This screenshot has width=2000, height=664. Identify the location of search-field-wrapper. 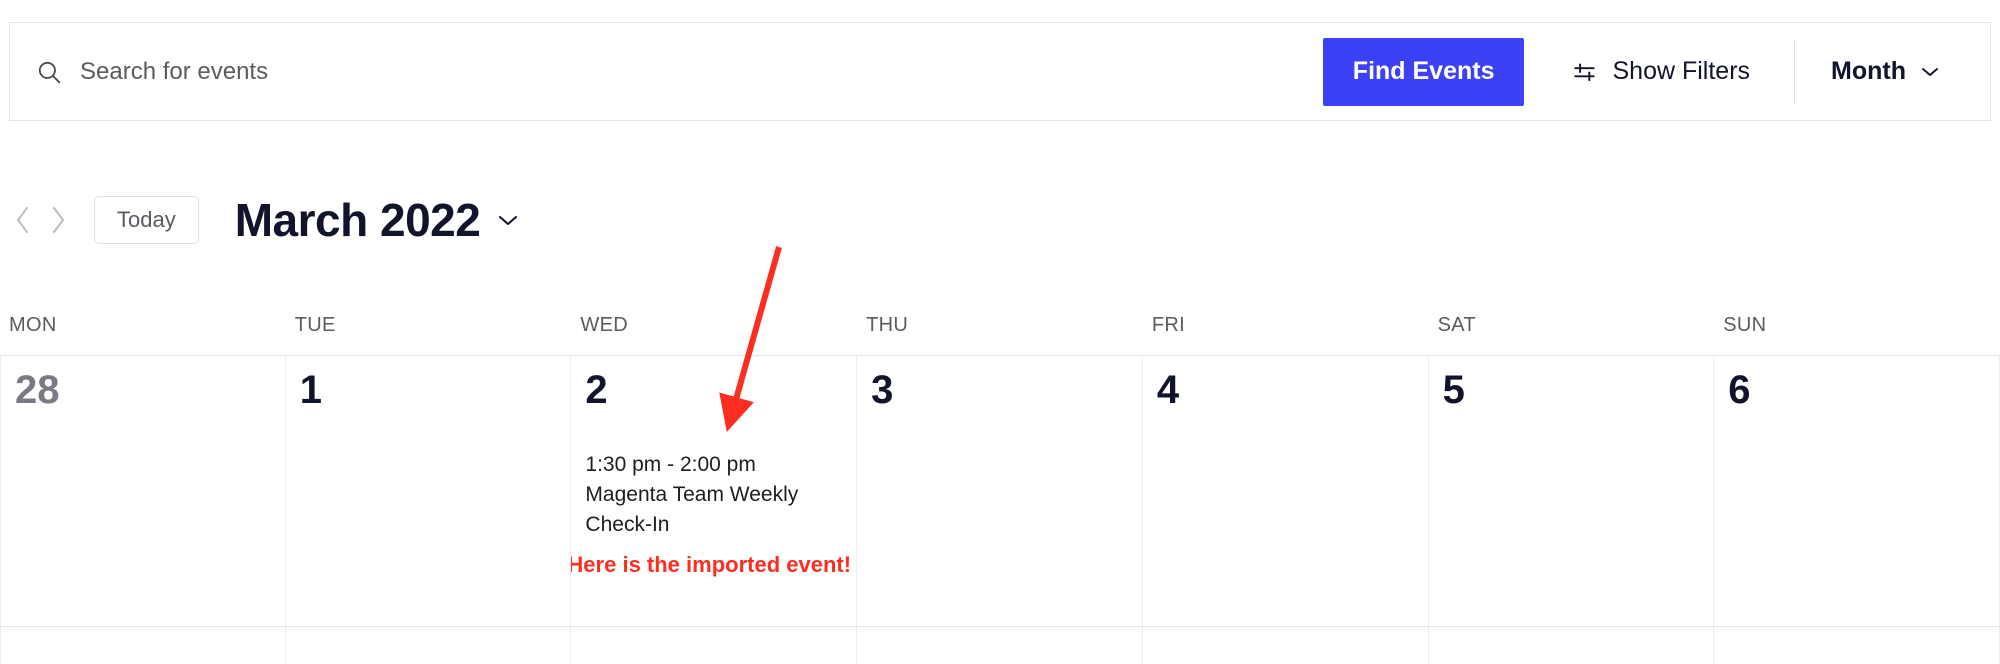
(666, 71).